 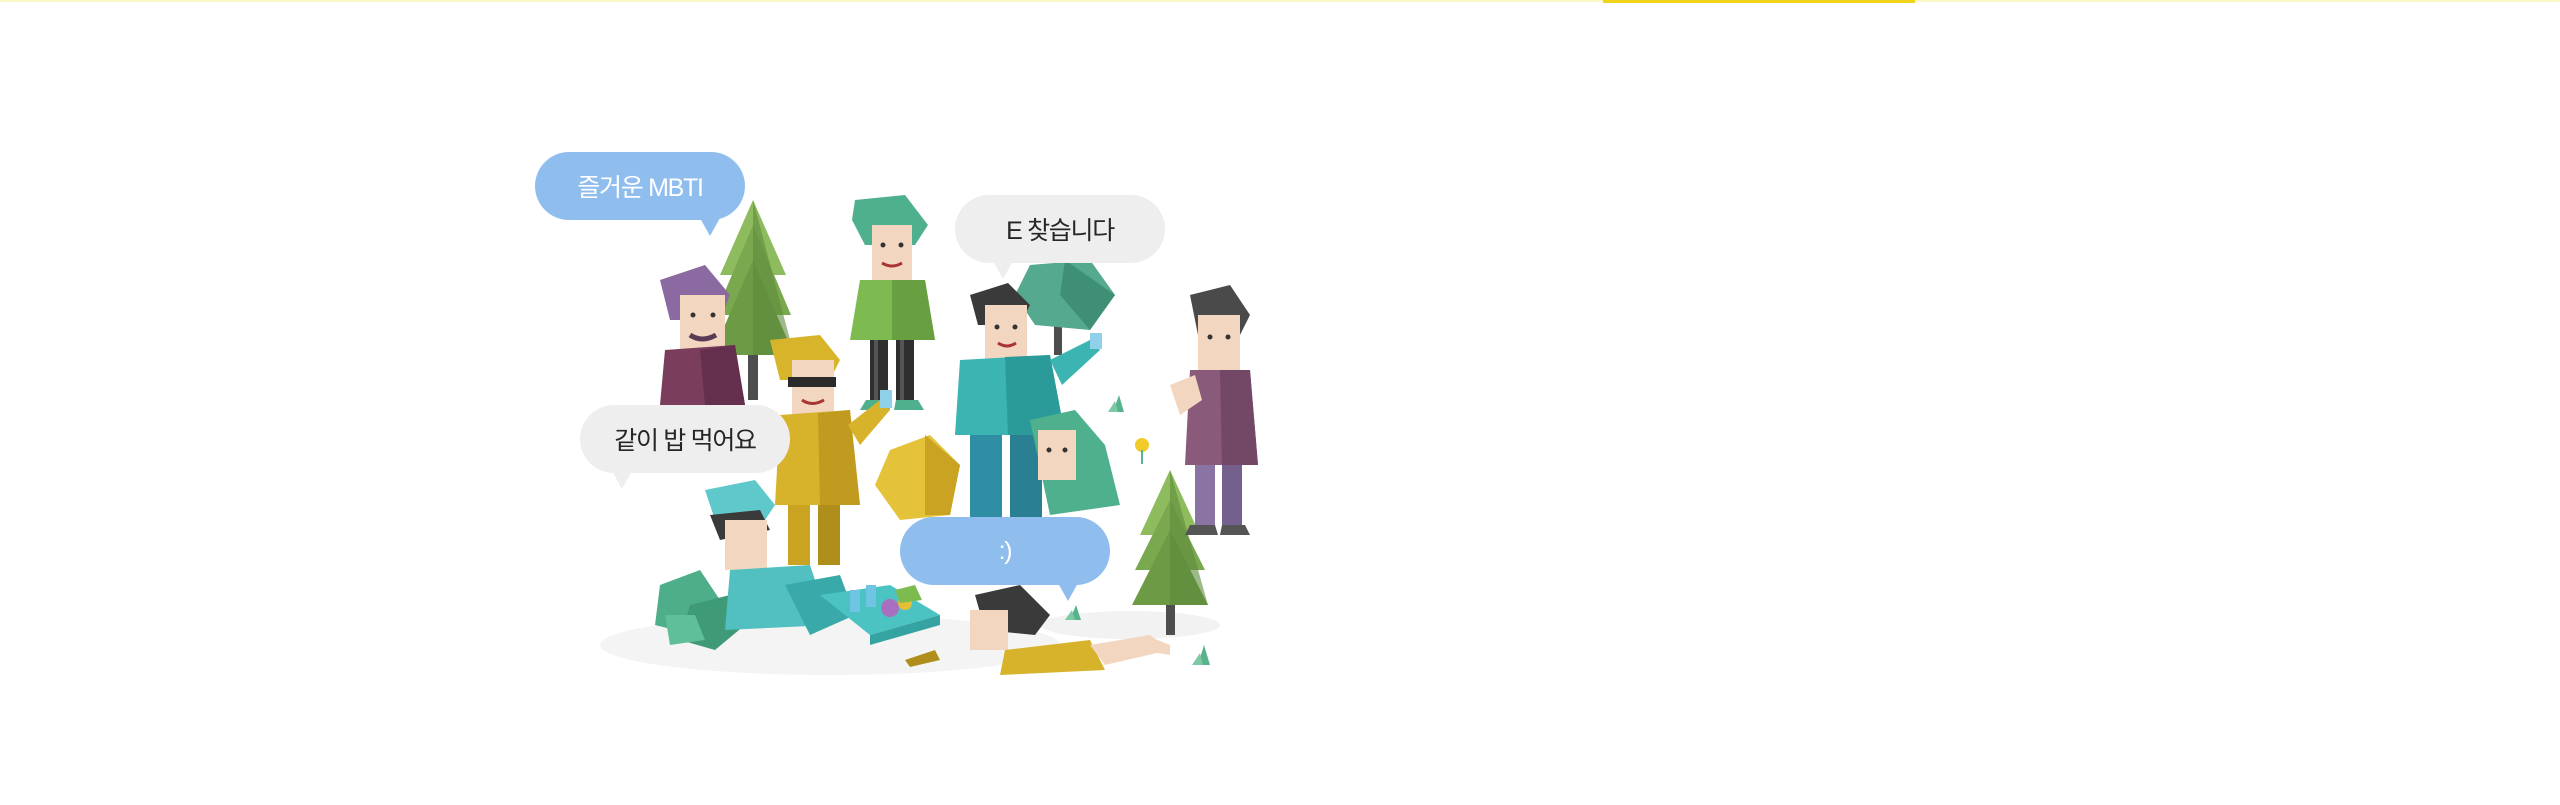 What do you see at coordinates (1060, 231) in the screenshot?
I see `speech-bubble-find-e-text: E 찾습니다` at bounding box center [1060, 231].